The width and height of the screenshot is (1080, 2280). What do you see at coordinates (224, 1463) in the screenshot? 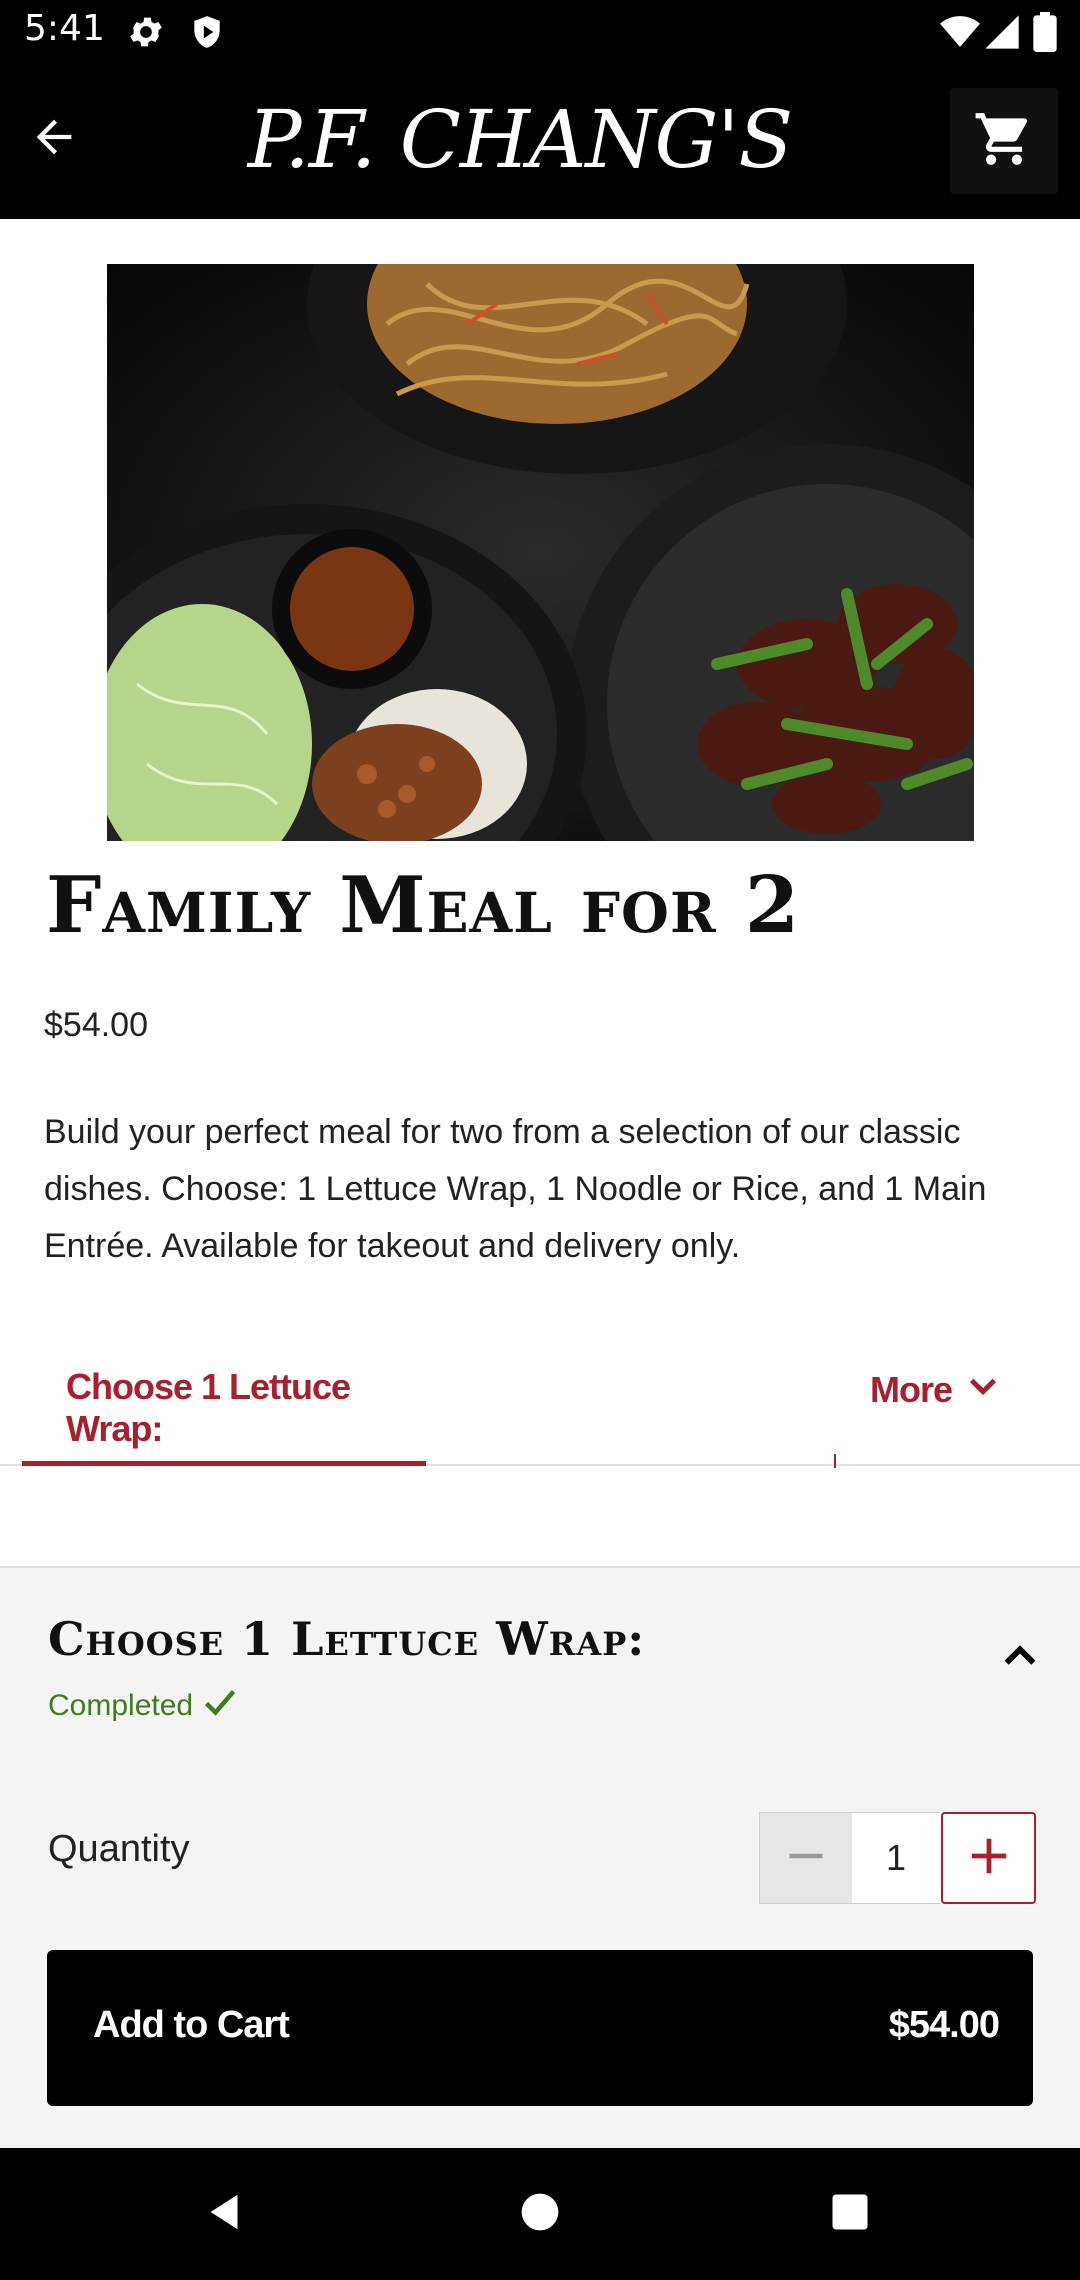
I see `tab-underline` at bounding box center [224, 1463].